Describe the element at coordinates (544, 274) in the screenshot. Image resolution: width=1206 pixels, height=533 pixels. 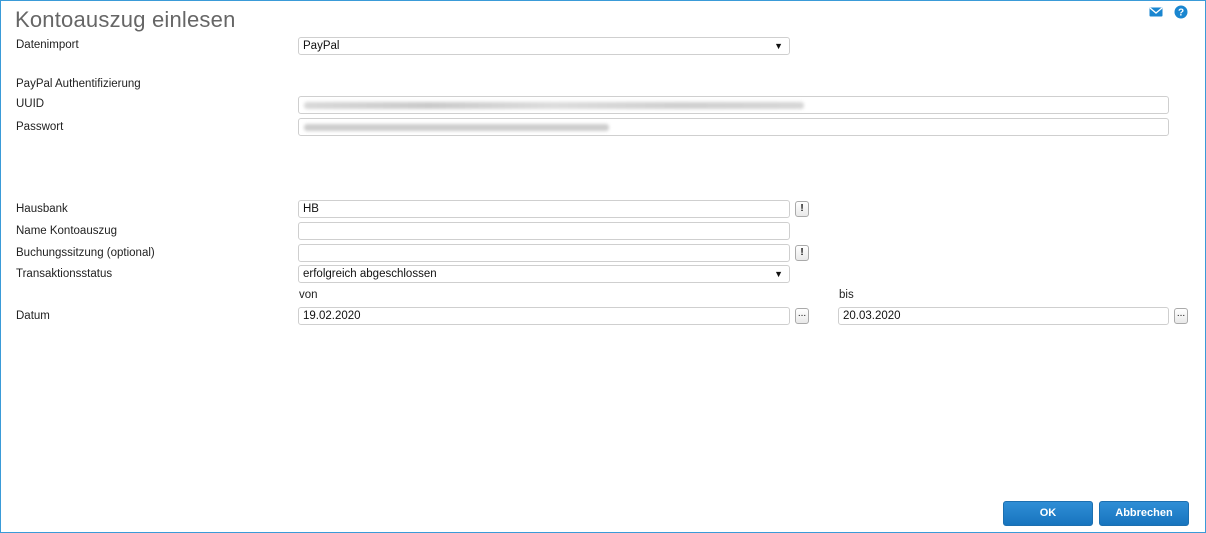
I see `transaktionsstatus-select: erfolgreich abgeschlossen ▼` at that location.